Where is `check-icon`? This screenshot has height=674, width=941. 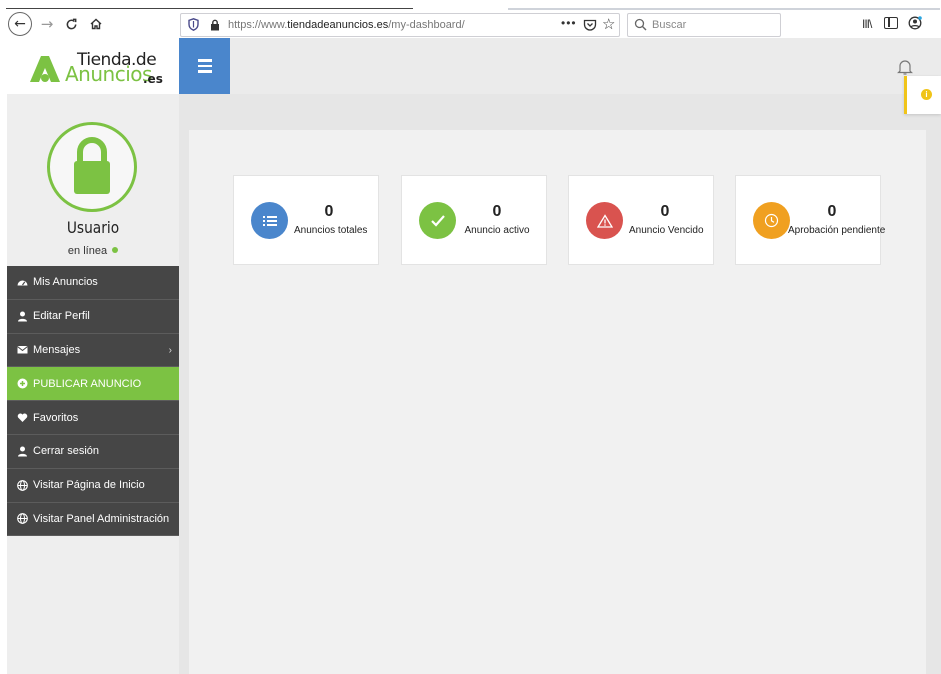 check-icon is located at coordinates (437, 221).